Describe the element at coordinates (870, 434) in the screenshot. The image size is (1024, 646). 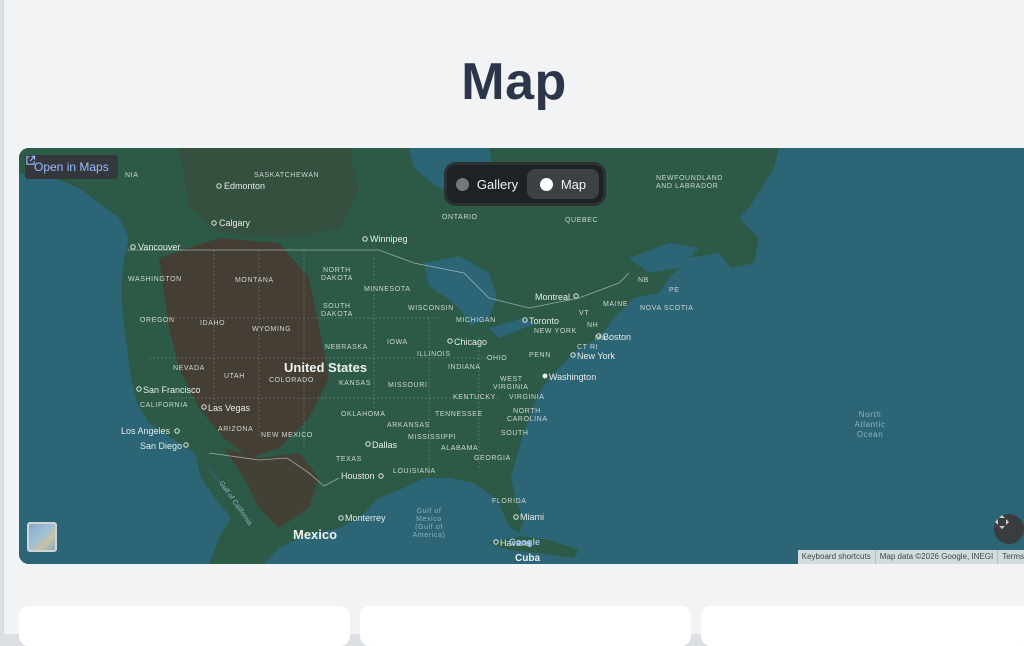
I see `ocean-label-line3: Ocean` at that location.